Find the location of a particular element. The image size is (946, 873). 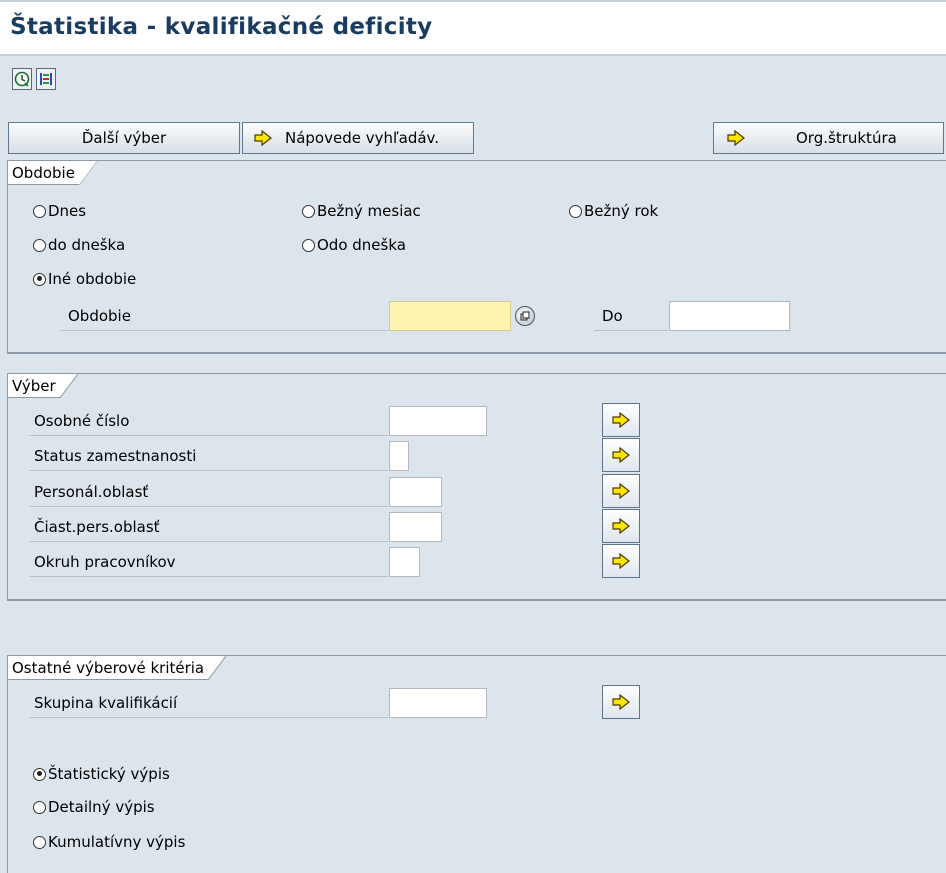

other-criteria-group-header: Ostatné výberové kritéria is located at coordinates (117, 668).